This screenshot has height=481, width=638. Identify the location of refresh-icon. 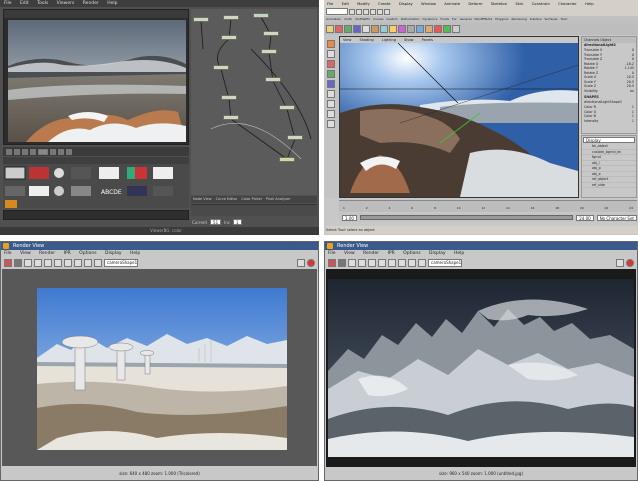
(28, 262).